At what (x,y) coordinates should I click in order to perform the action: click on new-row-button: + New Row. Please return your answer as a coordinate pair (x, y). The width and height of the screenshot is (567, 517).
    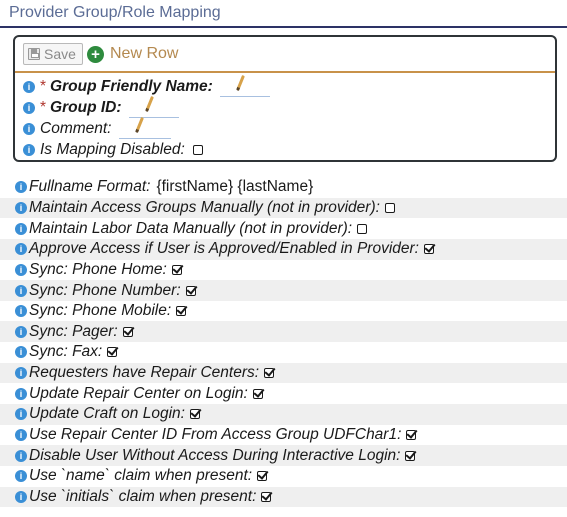
    Looking at the image, I should click on (132, 54).